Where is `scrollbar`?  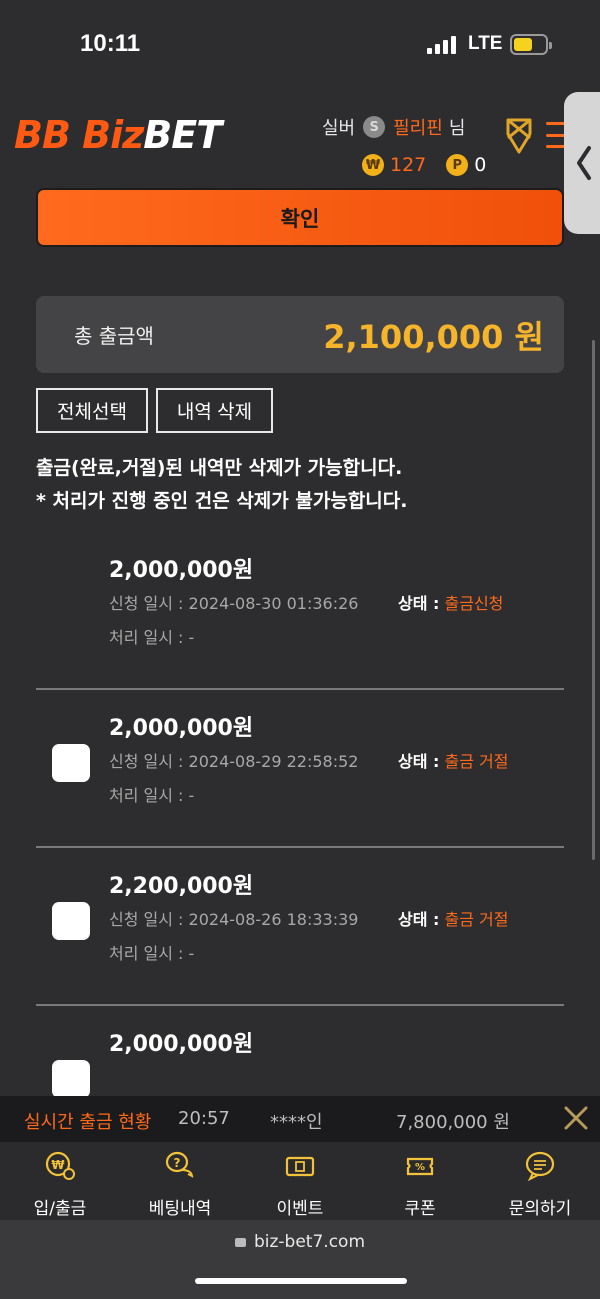
scrollbar is located at coordinates (593, 600).